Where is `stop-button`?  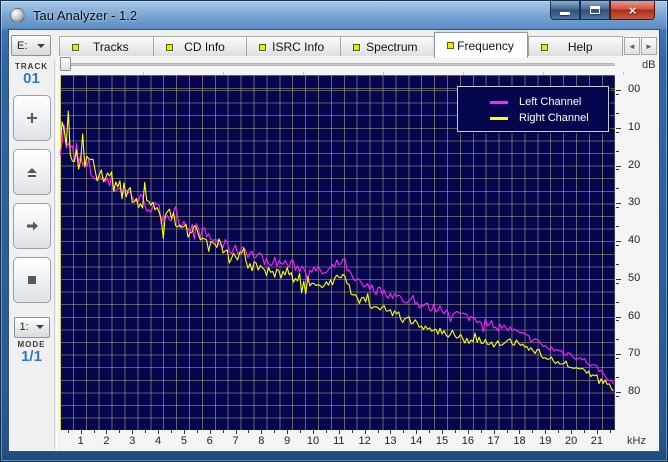 stop-button is located at coordinates (31, 279).